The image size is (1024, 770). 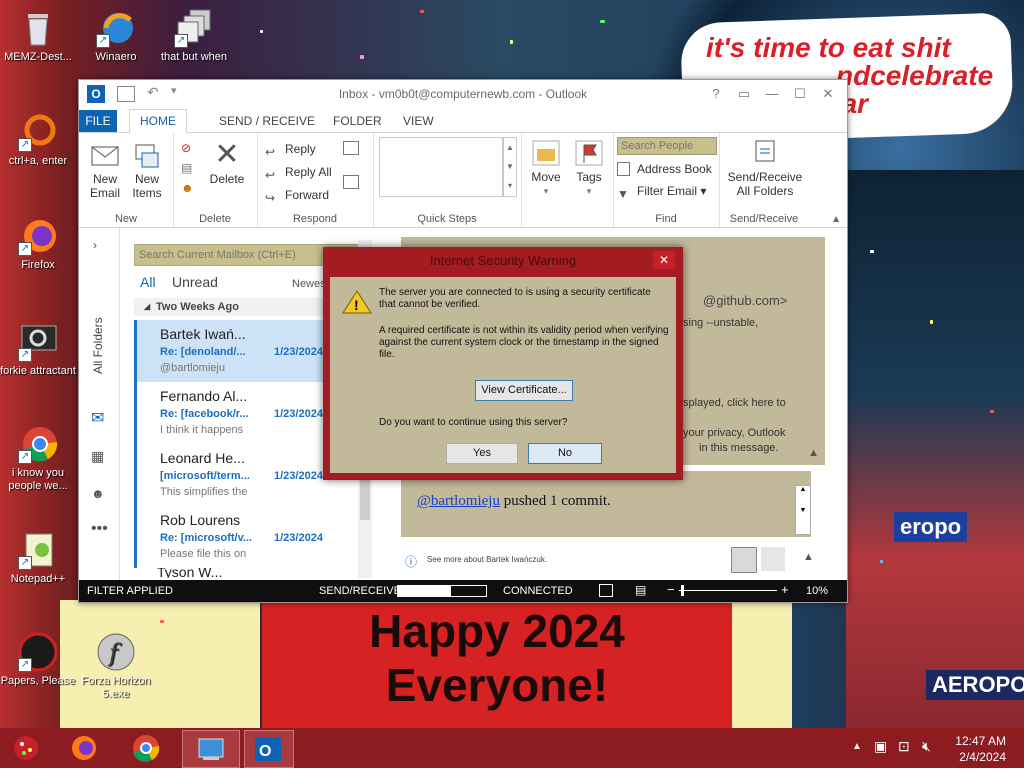 What do you see at coordinates (447, 219) in the screenshot?
I see `group-label: Quick Steps` at bounding box center [447, 219].